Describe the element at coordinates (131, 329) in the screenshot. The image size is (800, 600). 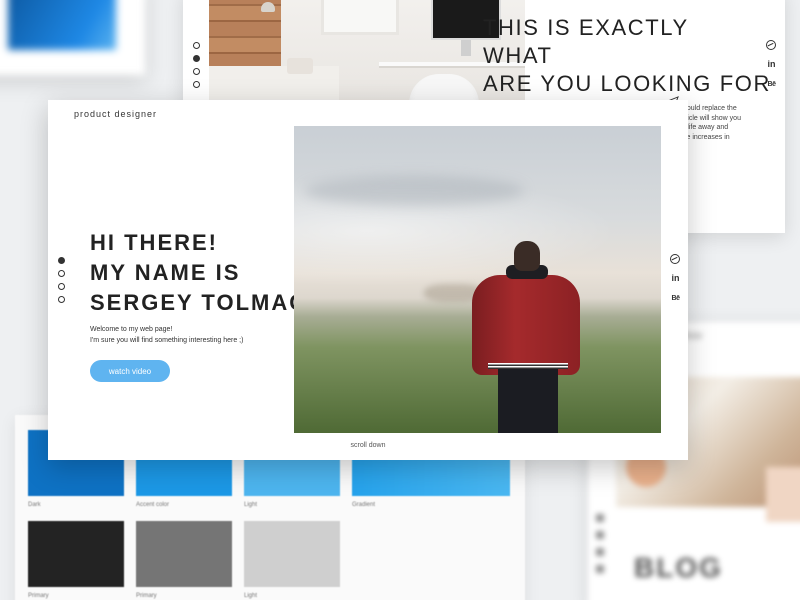
I see `hero-subtitle-line: Welcome to my web page!` at that location.